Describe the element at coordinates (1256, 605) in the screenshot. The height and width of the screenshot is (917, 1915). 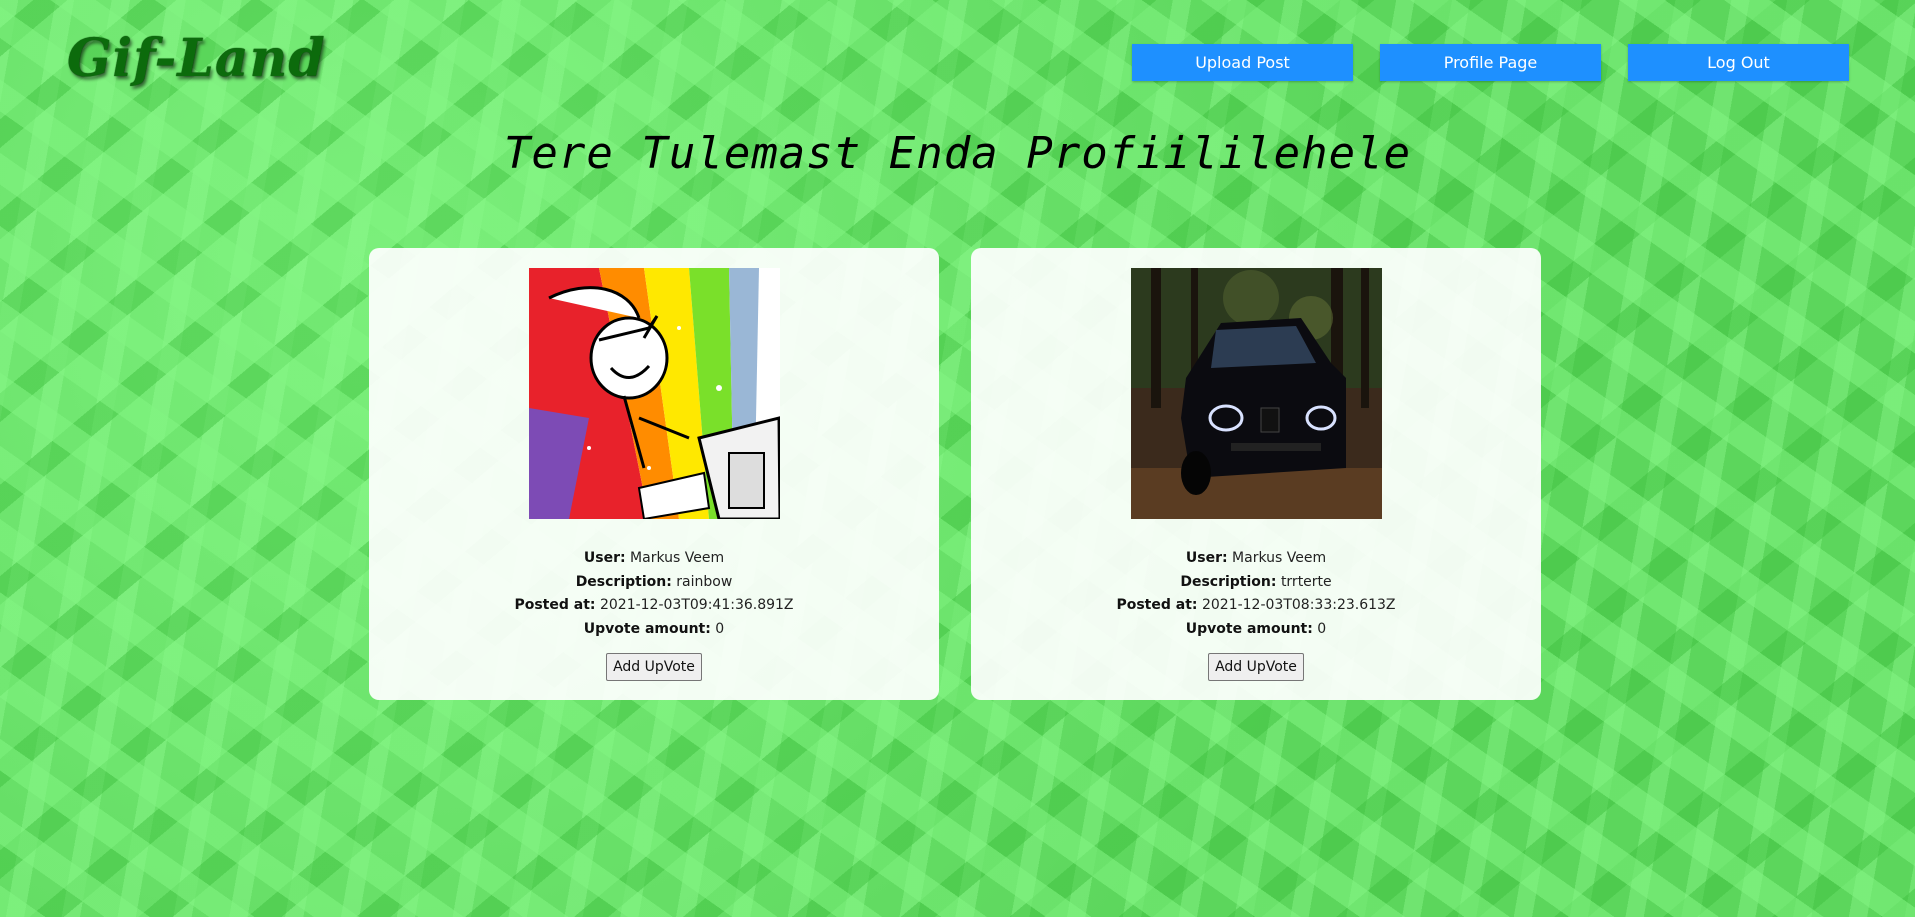
I see `post-timestamp: Posted at: 2021-12-03T08:33:23.613Z` at that location.